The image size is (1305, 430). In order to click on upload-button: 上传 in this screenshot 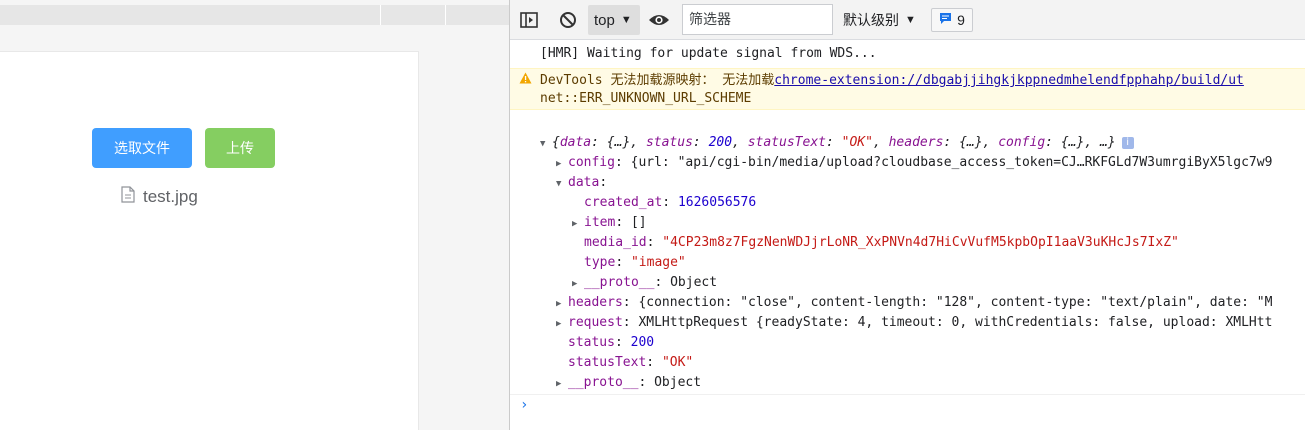, I will do `click(240, 148)`.